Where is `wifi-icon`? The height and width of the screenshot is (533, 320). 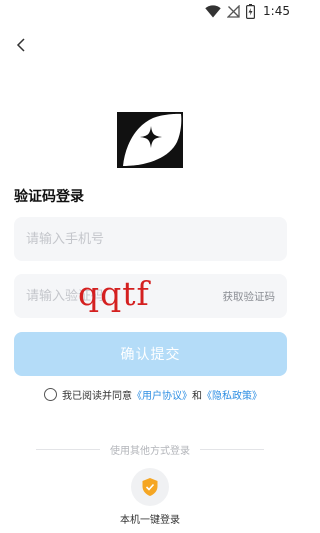
wifi-icon is located at coordinates (213, 10).